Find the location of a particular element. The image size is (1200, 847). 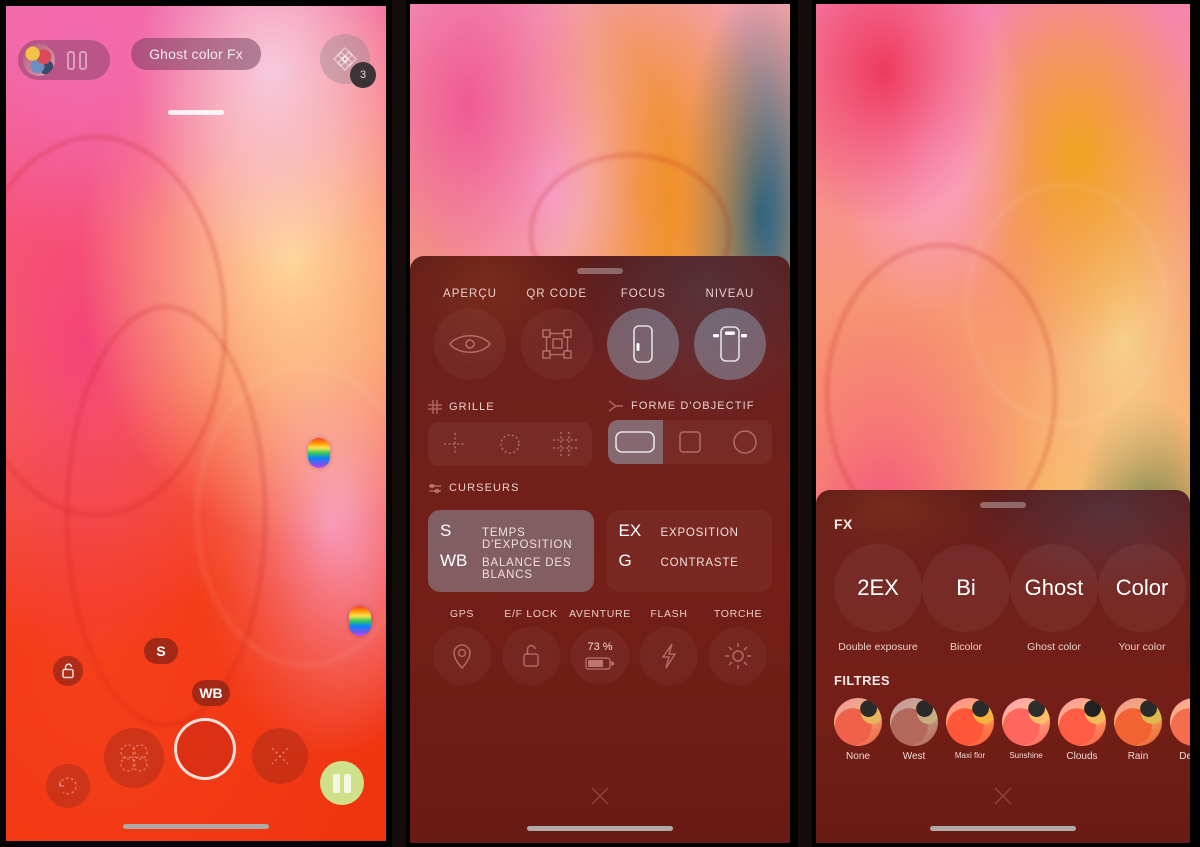

tile-flash: FLASH is located at coordinates (669, 646).